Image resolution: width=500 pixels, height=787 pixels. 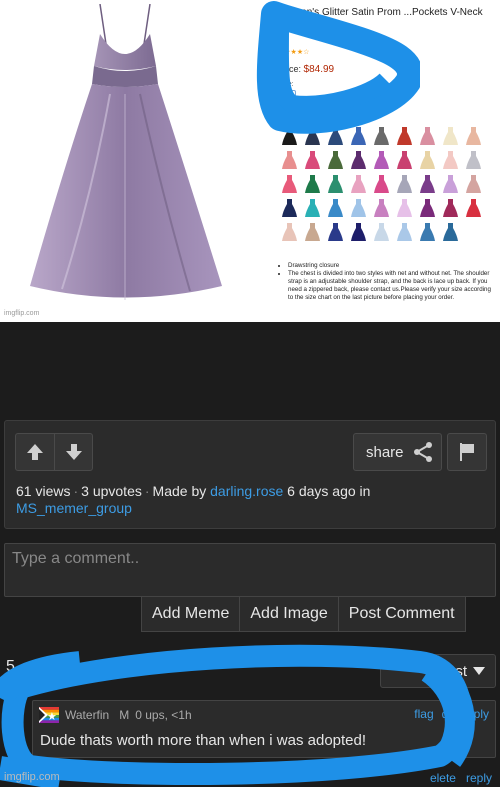 I want to click on comment-meta: 0 ups, <1h, so click(x=163, y=715).